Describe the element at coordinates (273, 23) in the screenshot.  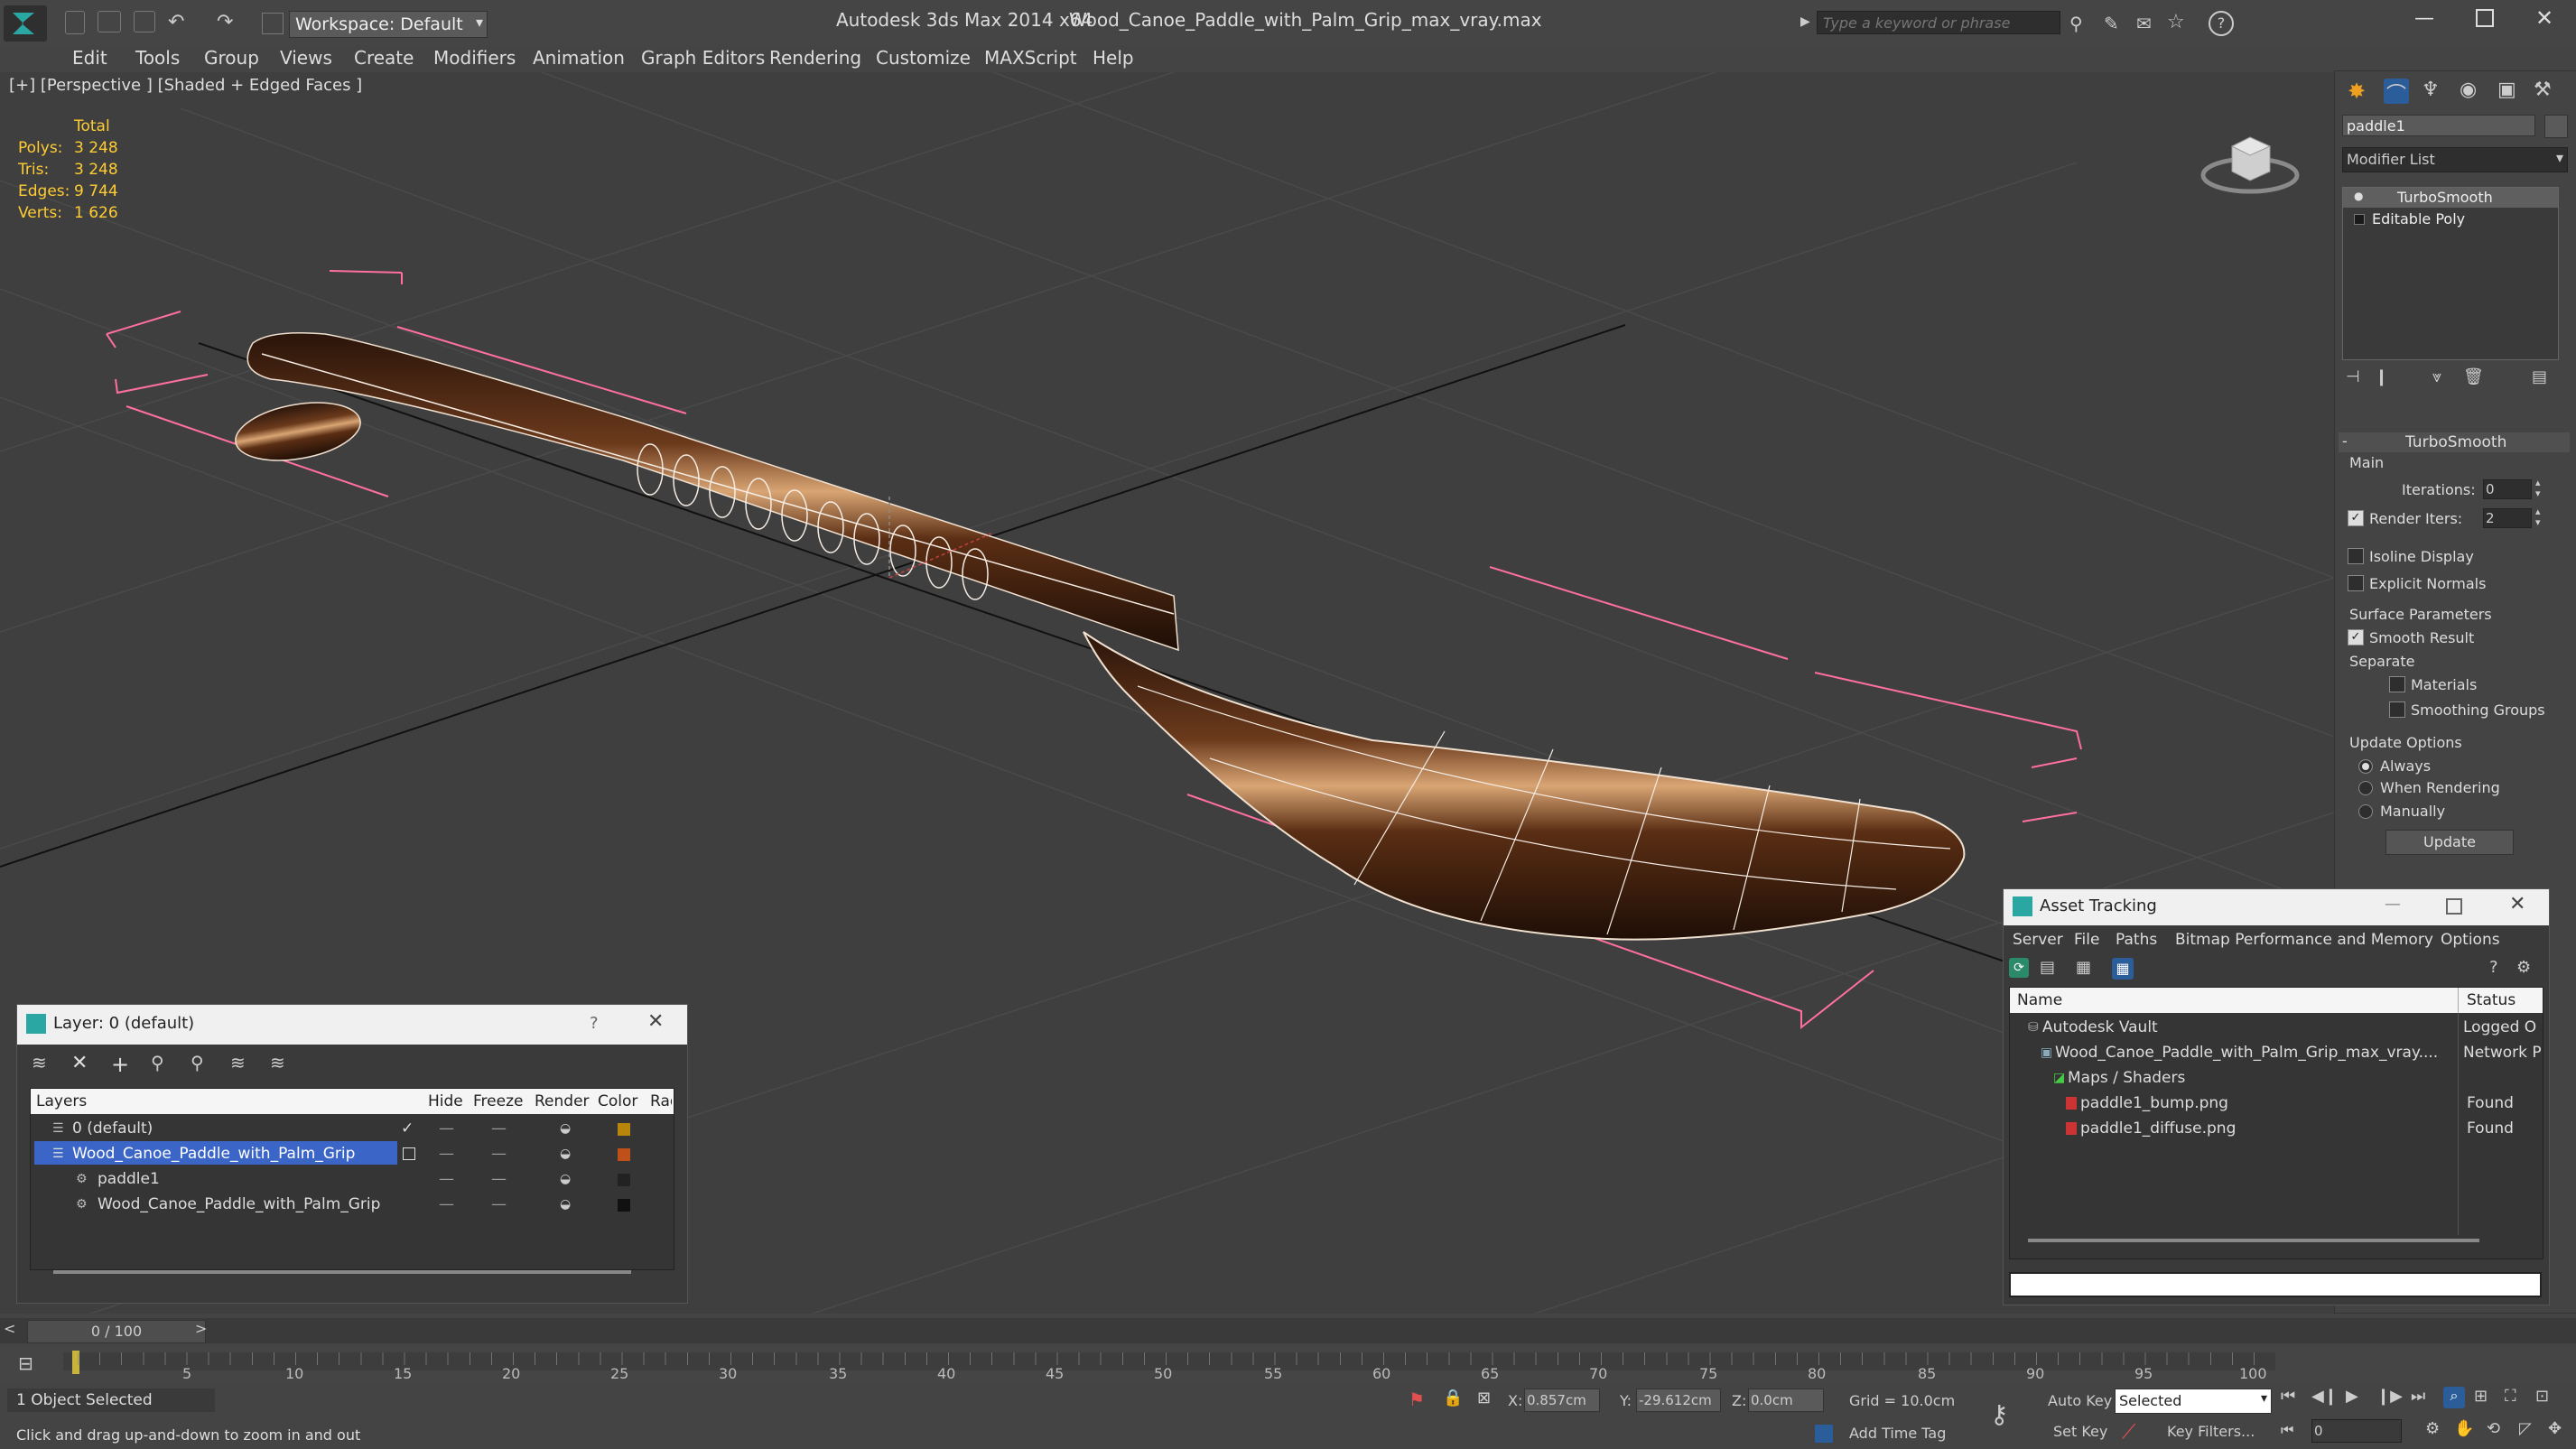
I see `project-folder-icon` at that location.